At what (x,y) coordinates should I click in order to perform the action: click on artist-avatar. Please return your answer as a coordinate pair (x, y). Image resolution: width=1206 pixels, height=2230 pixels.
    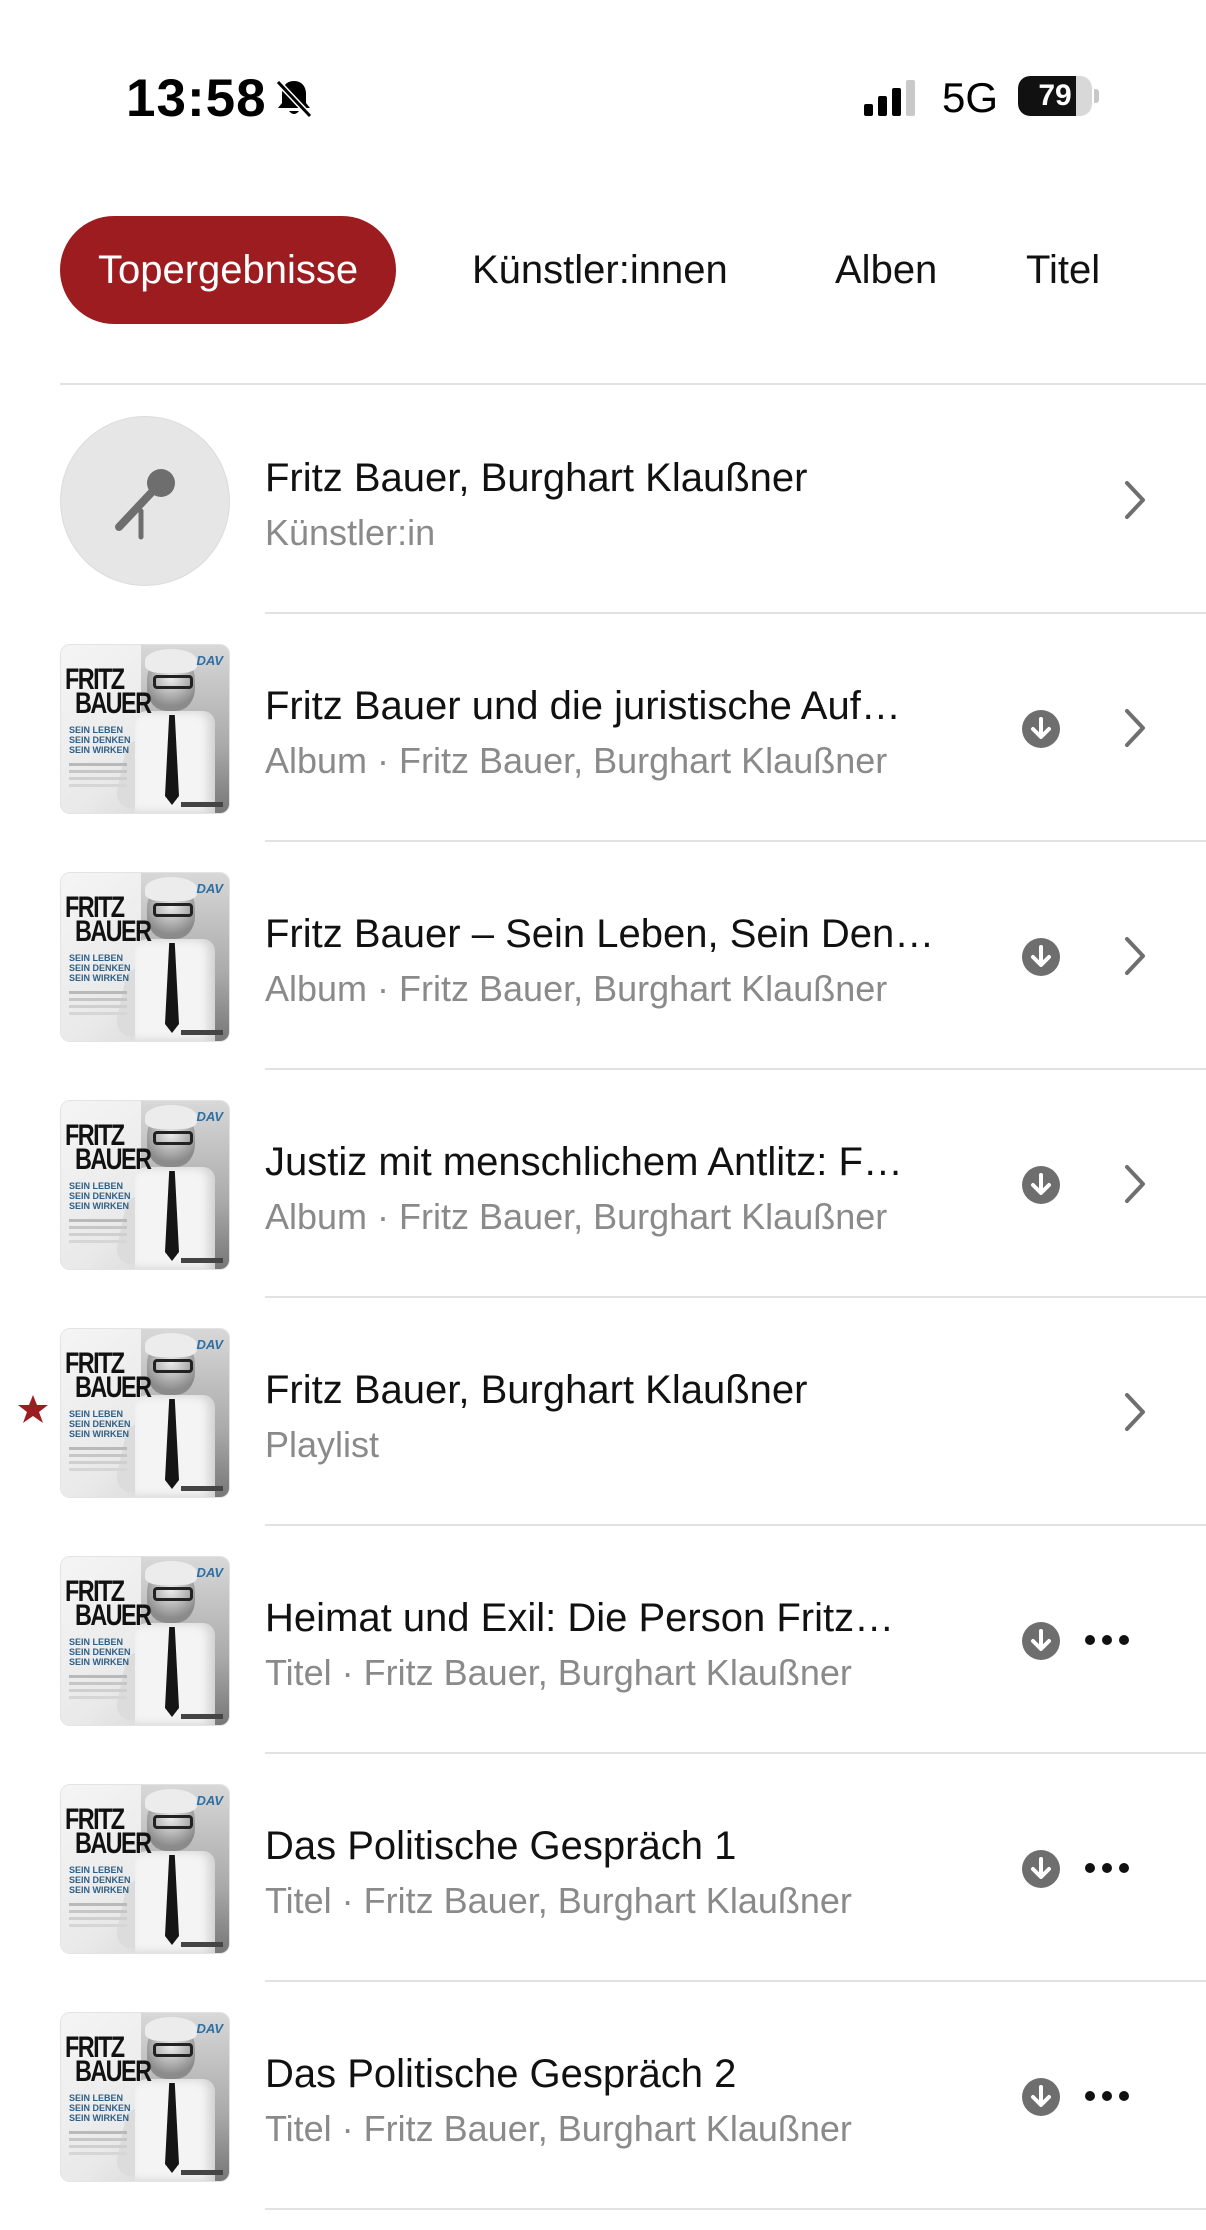
    Looking at the image, I should click on (145, 501).